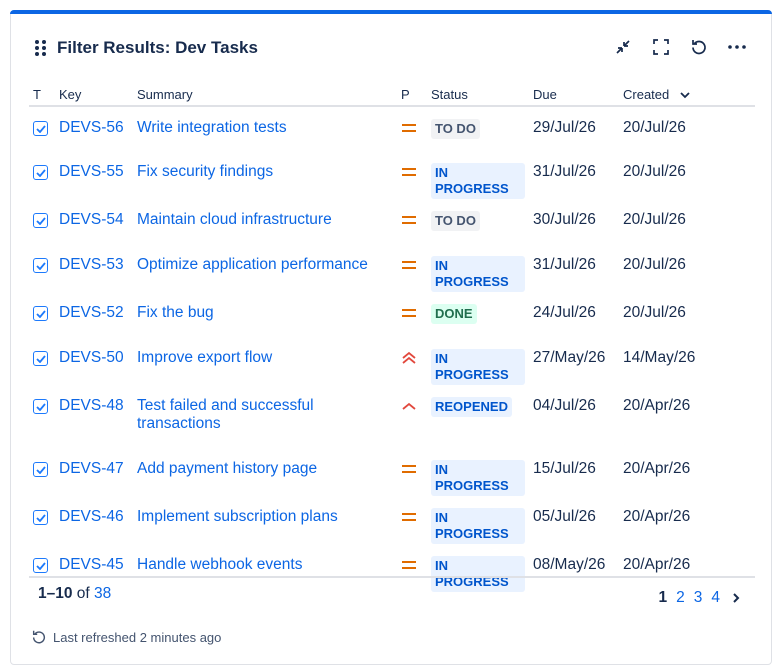 Image resolution: width=783 pixels, height=672 pixels. I want to click on issue-key-link: DEVS-54, so click(94, 221).